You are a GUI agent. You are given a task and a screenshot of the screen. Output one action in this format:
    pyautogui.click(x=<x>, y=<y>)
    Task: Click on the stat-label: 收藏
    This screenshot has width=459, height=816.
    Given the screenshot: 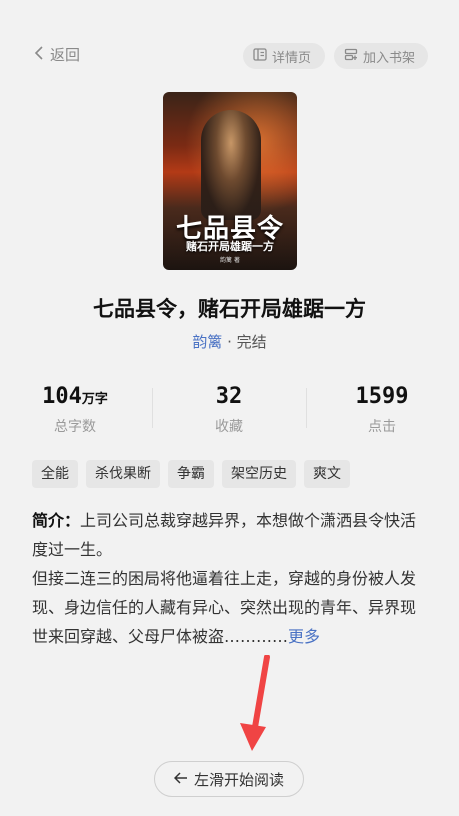 What is the action you would take?
    pyautogui.click(x=229, y=427)
    